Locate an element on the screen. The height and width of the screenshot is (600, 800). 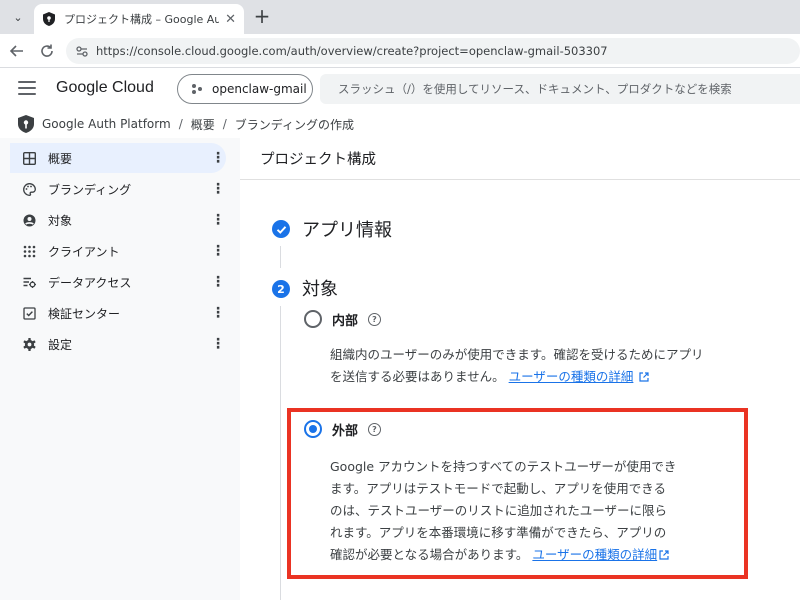
external-label: 外部 is located at coordinates (345, 429).